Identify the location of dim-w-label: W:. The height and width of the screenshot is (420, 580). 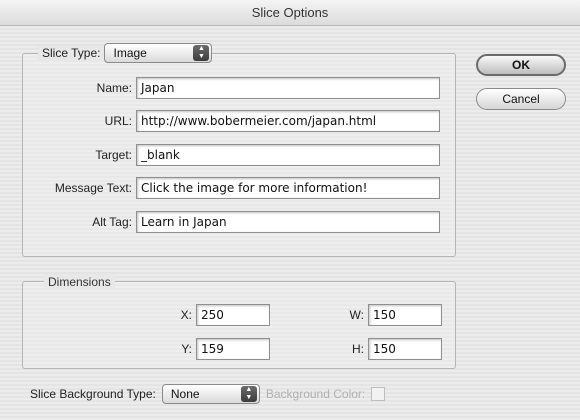
(356, 315).